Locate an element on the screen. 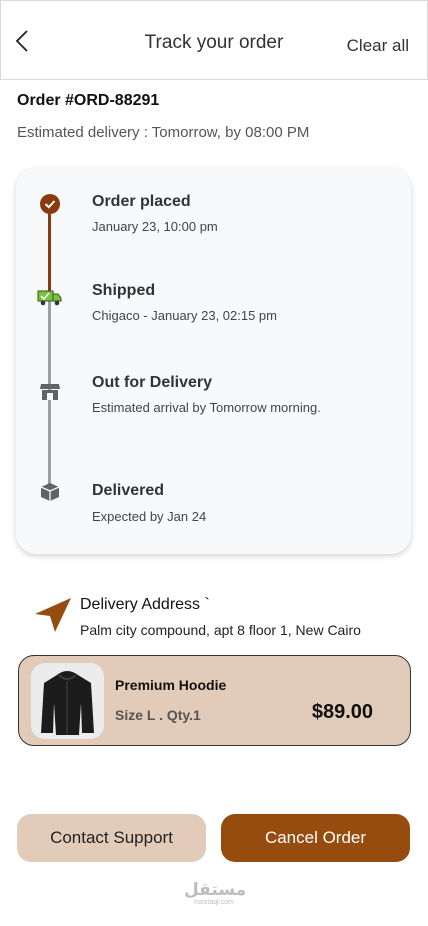  step-title: Delivered is located at coordinates (128, 490).